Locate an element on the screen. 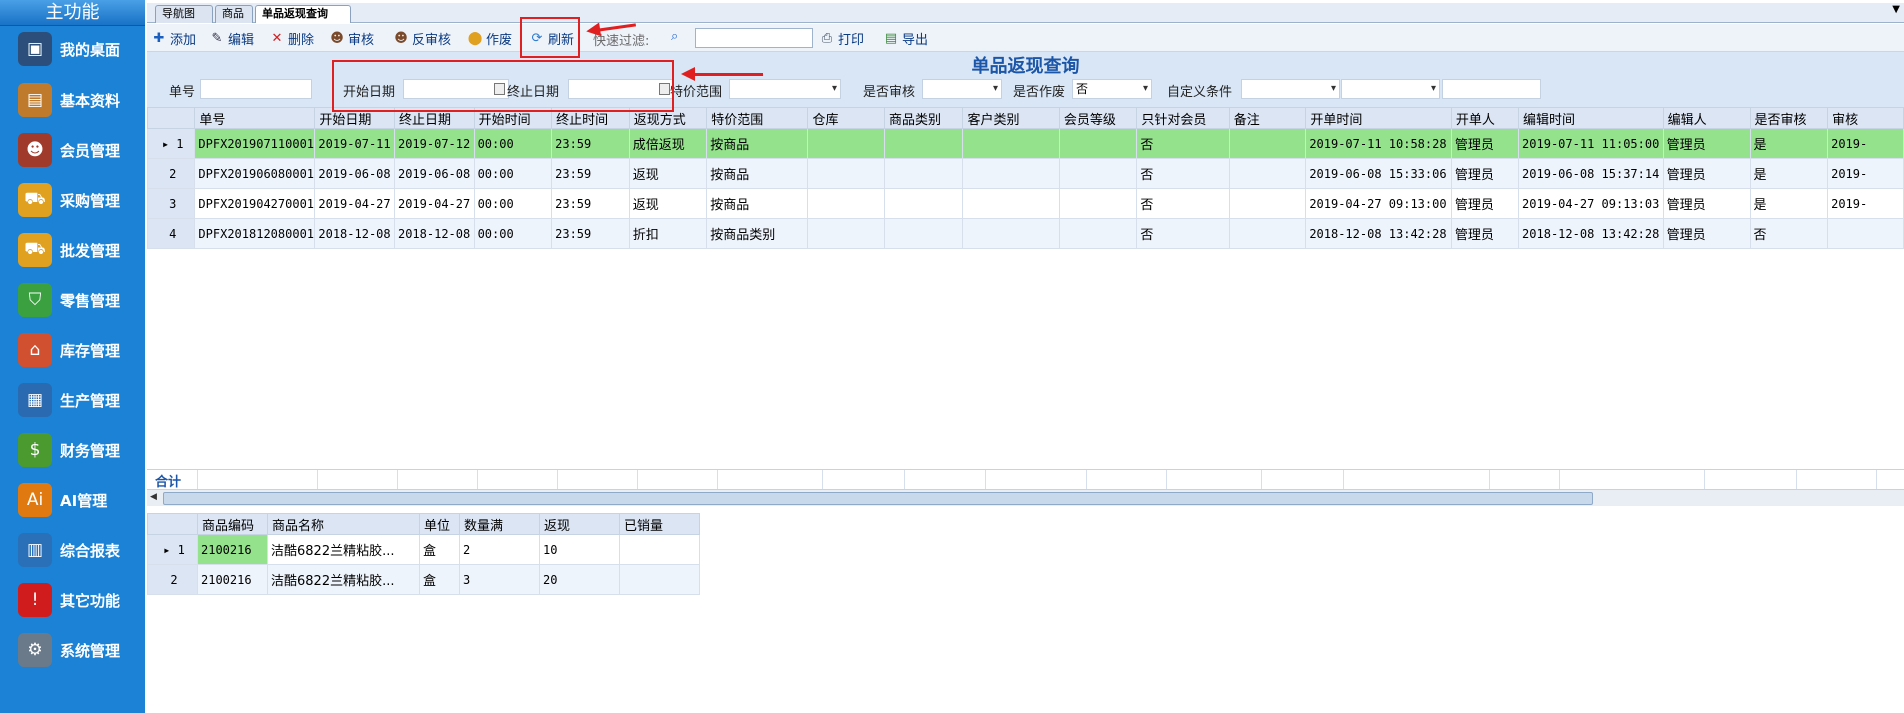 This screenshot has height=713, width=1904. column-header: 会员等级 is located at coordinates (1098, 118).